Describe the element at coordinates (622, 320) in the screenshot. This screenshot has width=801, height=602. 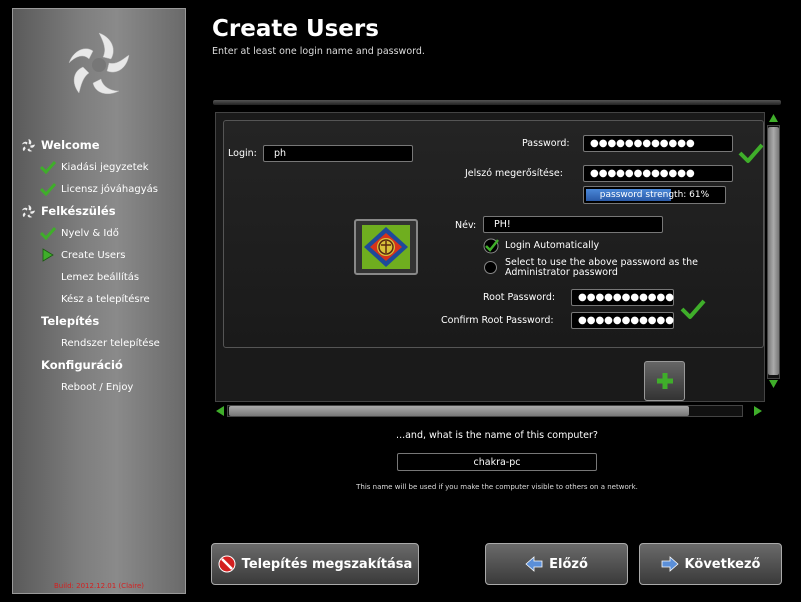
I see `confirm-root-password-field: ●●●●●●●●●●●` at that location.